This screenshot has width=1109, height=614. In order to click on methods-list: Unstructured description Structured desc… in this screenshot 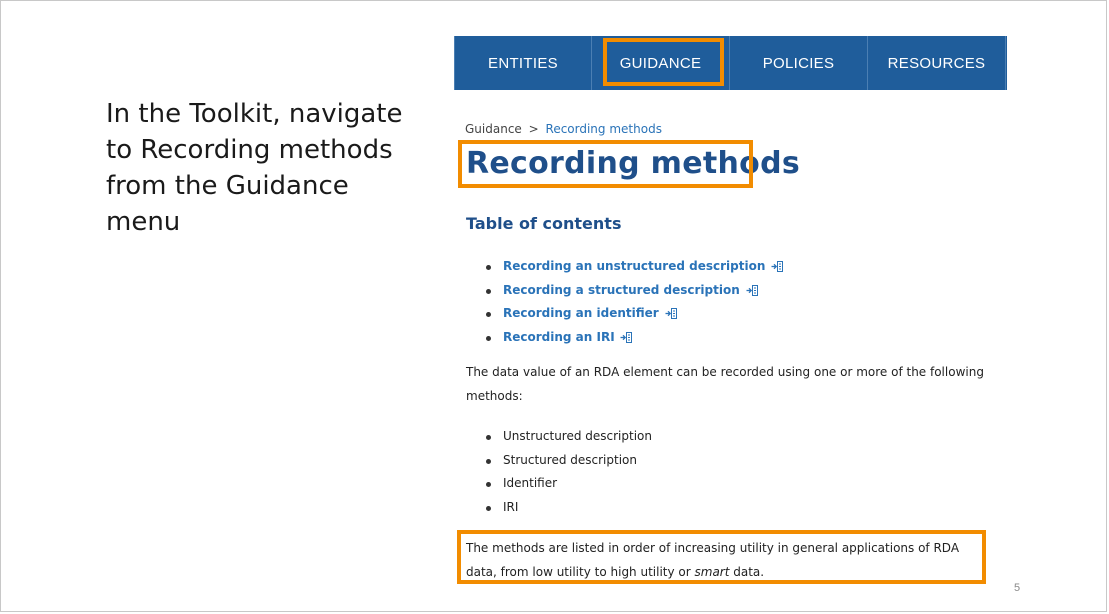, I will do `click(569, 472)`.